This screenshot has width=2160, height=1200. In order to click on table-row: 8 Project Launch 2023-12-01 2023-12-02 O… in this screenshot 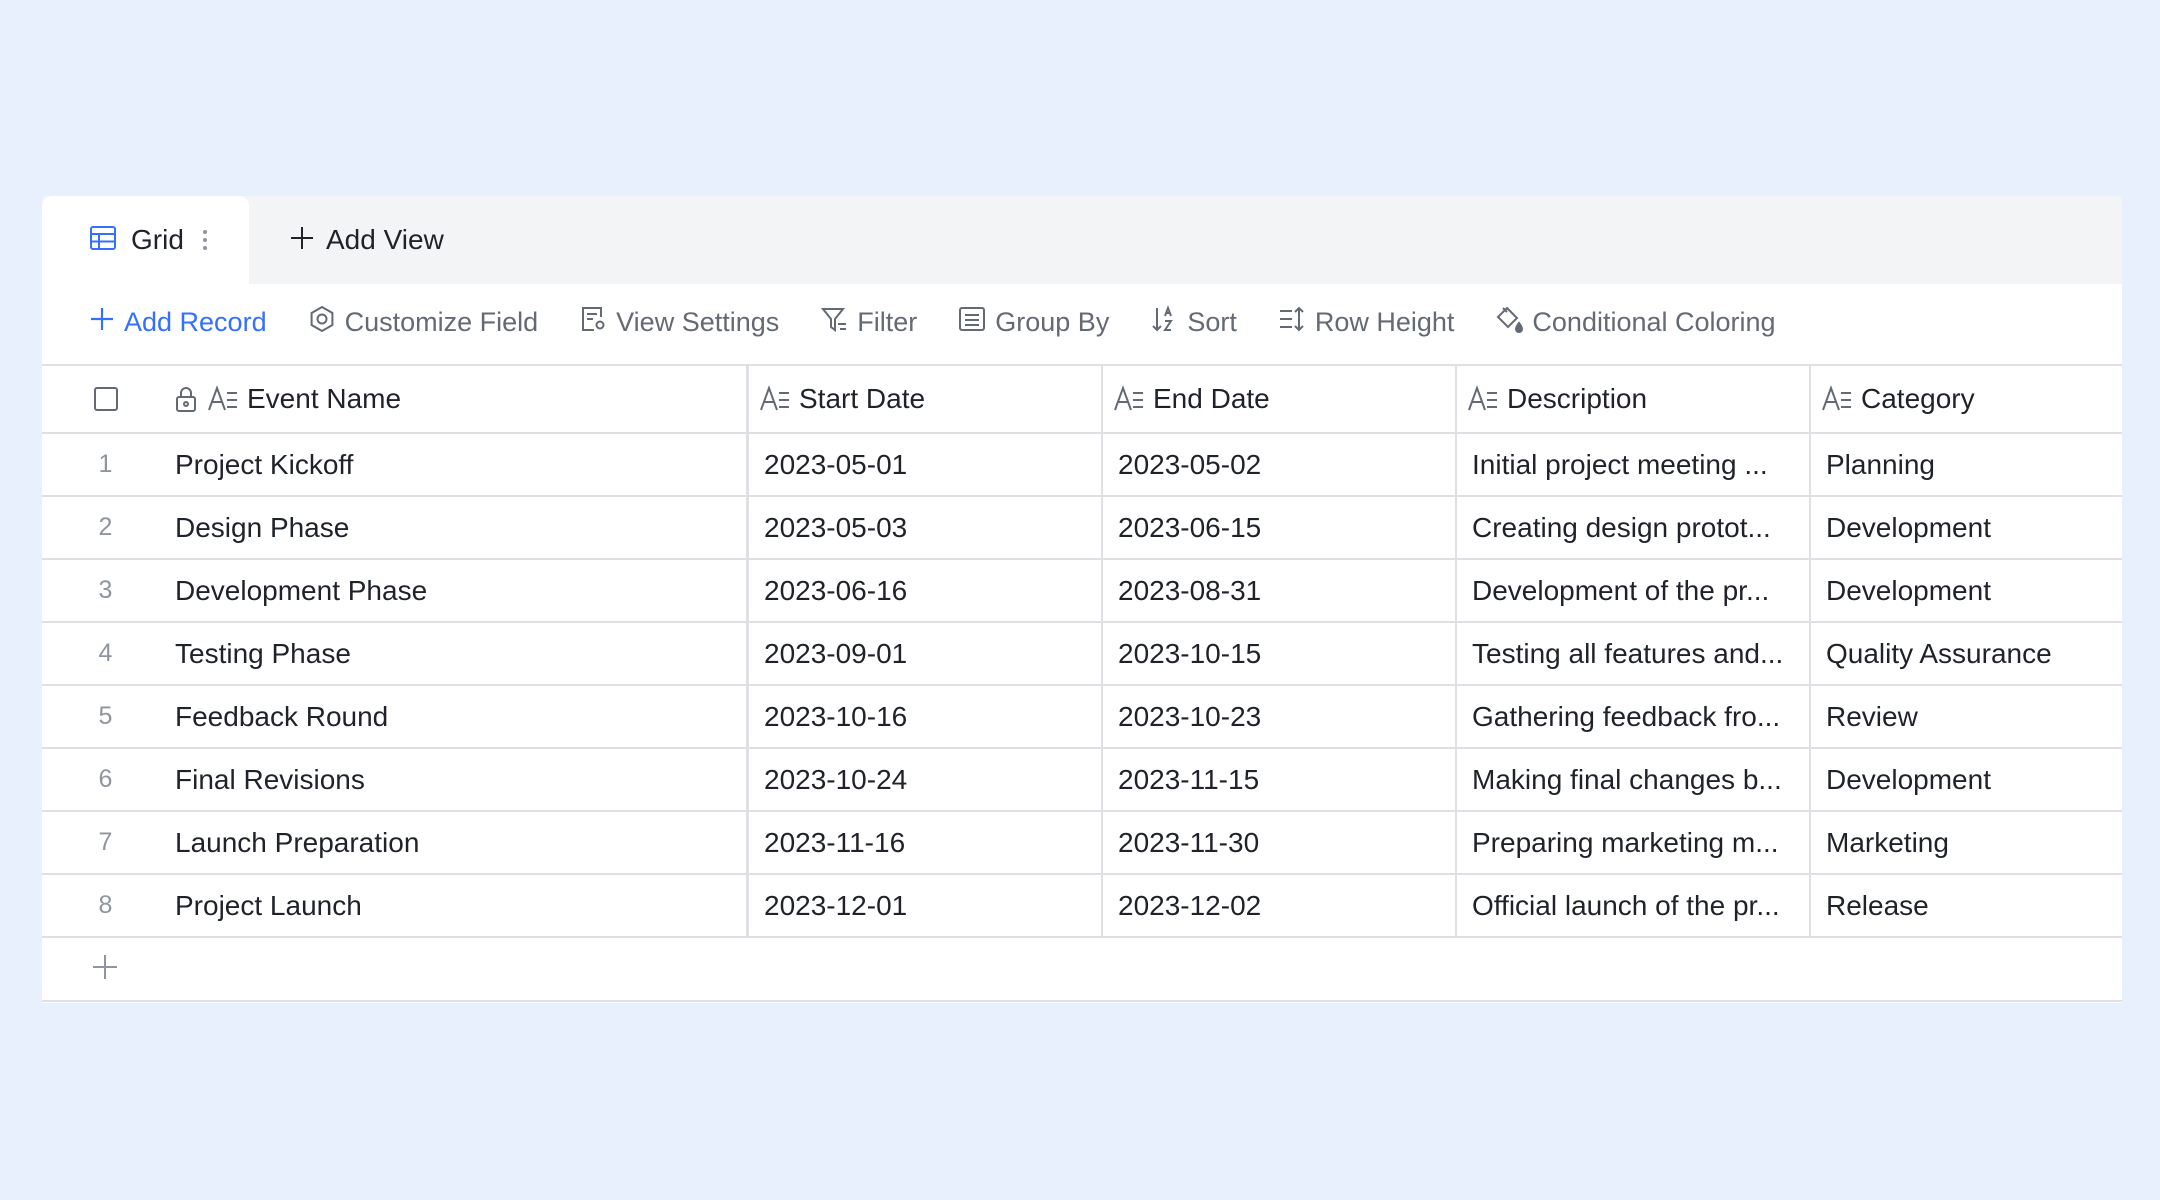, I will do `click(1082, 906)`.